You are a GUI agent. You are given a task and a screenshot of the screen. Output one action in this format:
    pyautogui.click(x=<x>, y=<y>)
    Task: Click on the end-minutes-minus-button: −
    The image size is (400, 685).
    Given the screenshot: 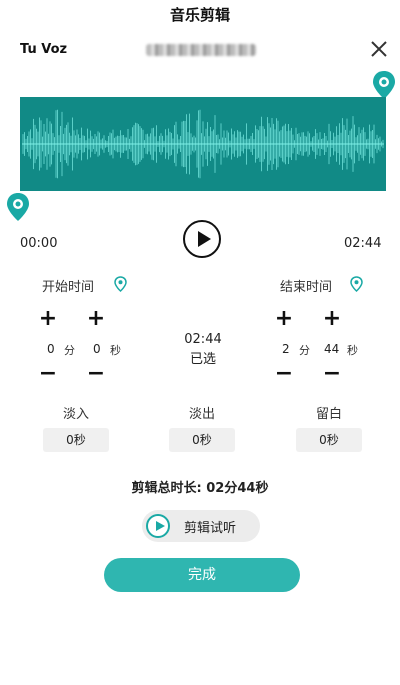 What is the action you would take?
    pyautogui.click(x=284, y=374)
    